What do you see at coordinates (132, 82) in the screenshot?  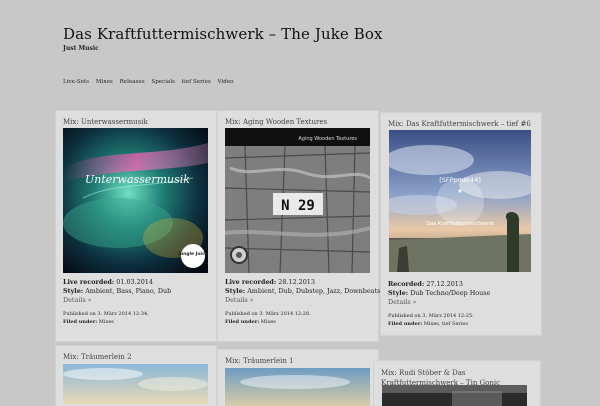 I see `nav-item-releases: Releases` at bounding box center [132, 82].